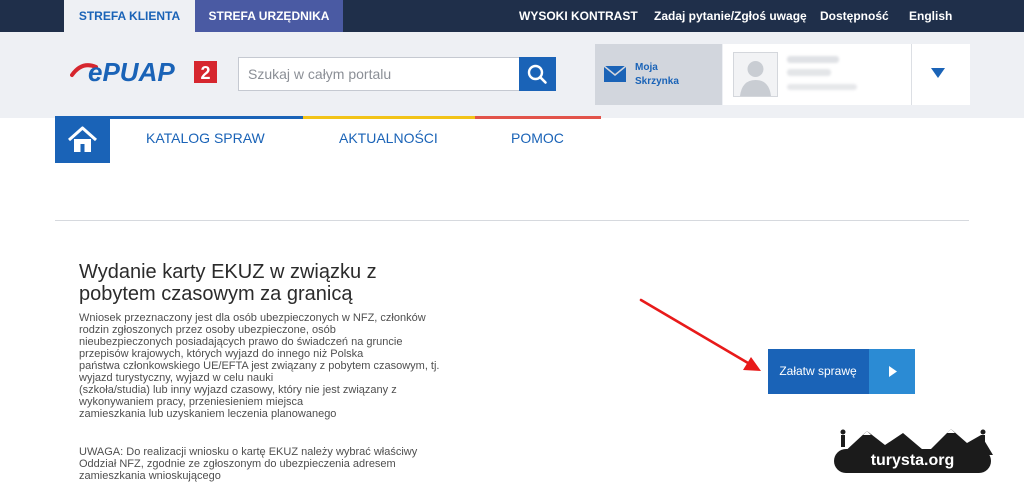 The height and width of the screenshot is (493, 1024). I want to click on my-inbox-button: Moja Skrzynka, so click(658, 74).